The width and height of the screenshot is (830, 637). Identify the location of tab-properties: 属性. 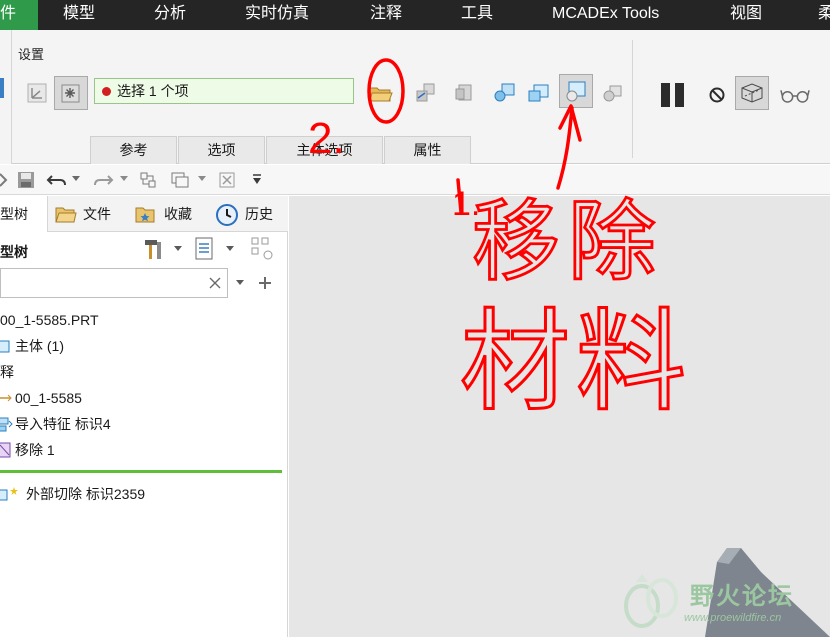
(427, 150).